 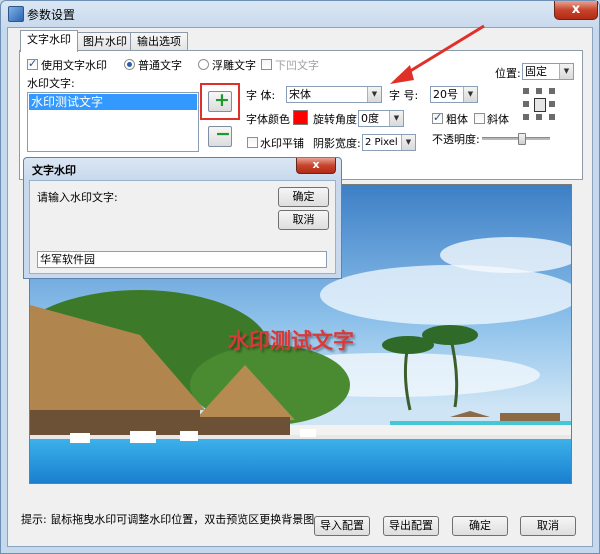 What do you see at coordinates (508, 73) in the screenshot?
I see `position-label: 位置:` at bounding box center [508, 73].